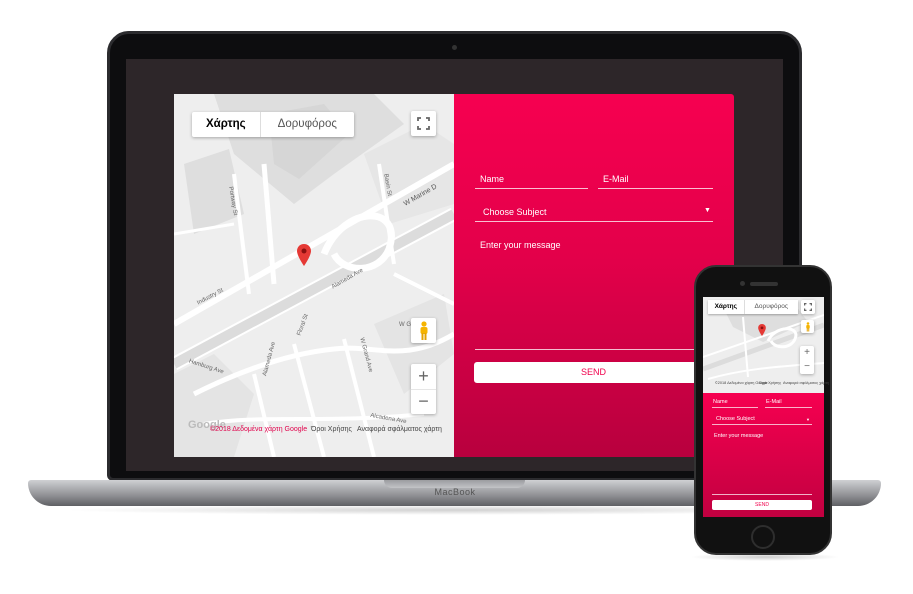  I want to click on phone-fullscreen-button, so click(808, 307).